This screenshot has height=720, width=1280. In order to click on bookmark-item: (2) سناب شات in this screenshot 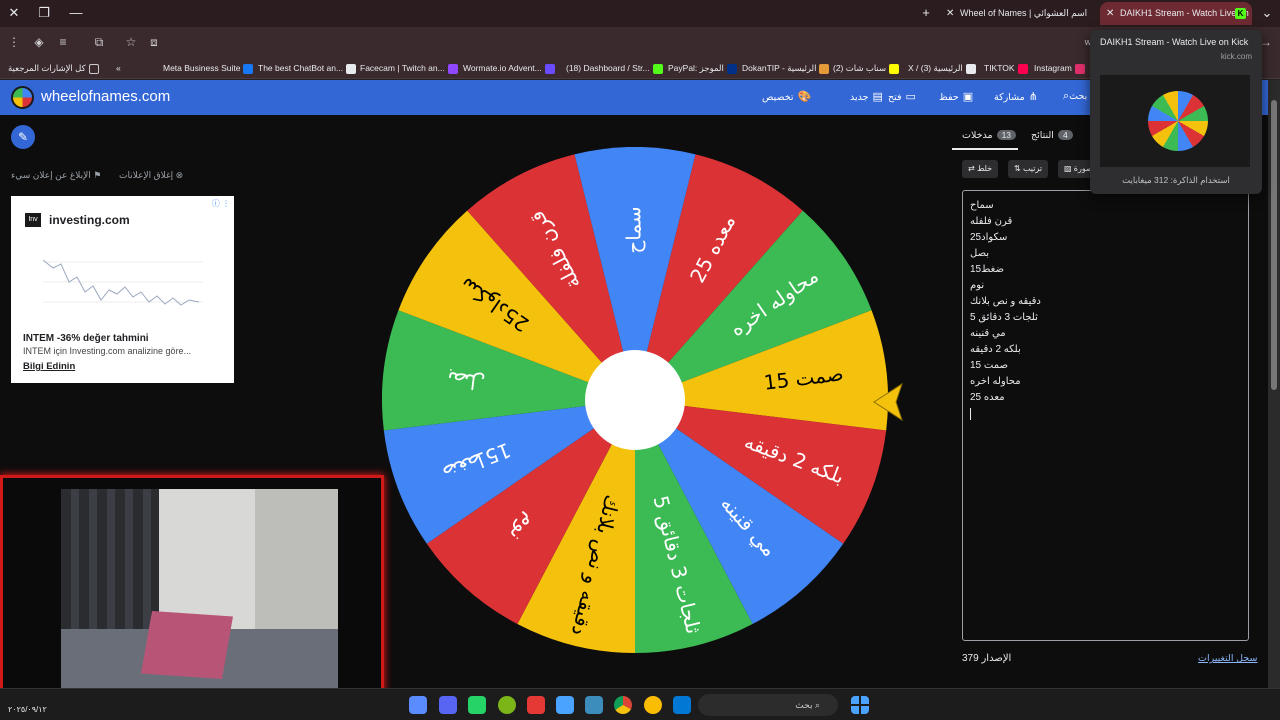, I will do `click(867, 68)`.